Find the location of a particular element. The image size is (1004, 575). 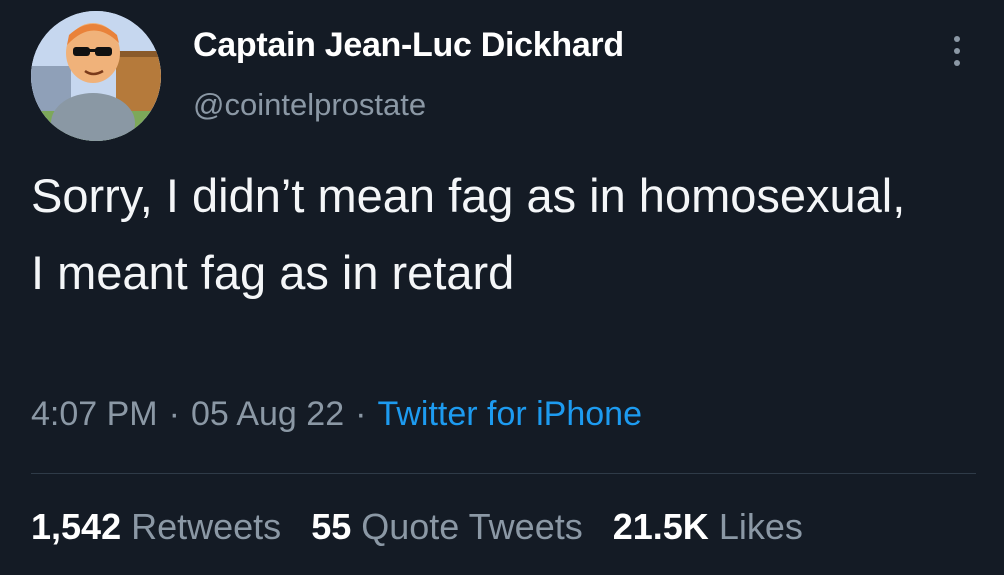

likes-label: Likes is located at coordinates (760, 526).